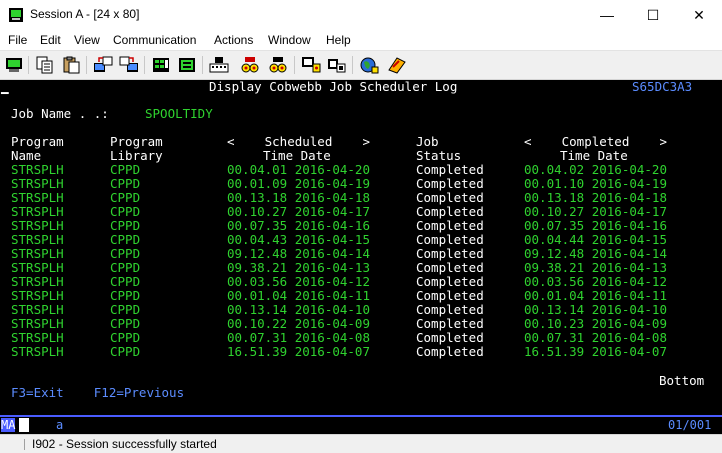 The height and width of the screenshot is (453, 722). What do you see at coordinates (97, 393) in the screenshot?
I see `function-keys: F3=Exit F12=Previous` at bounding box center [97, 393].